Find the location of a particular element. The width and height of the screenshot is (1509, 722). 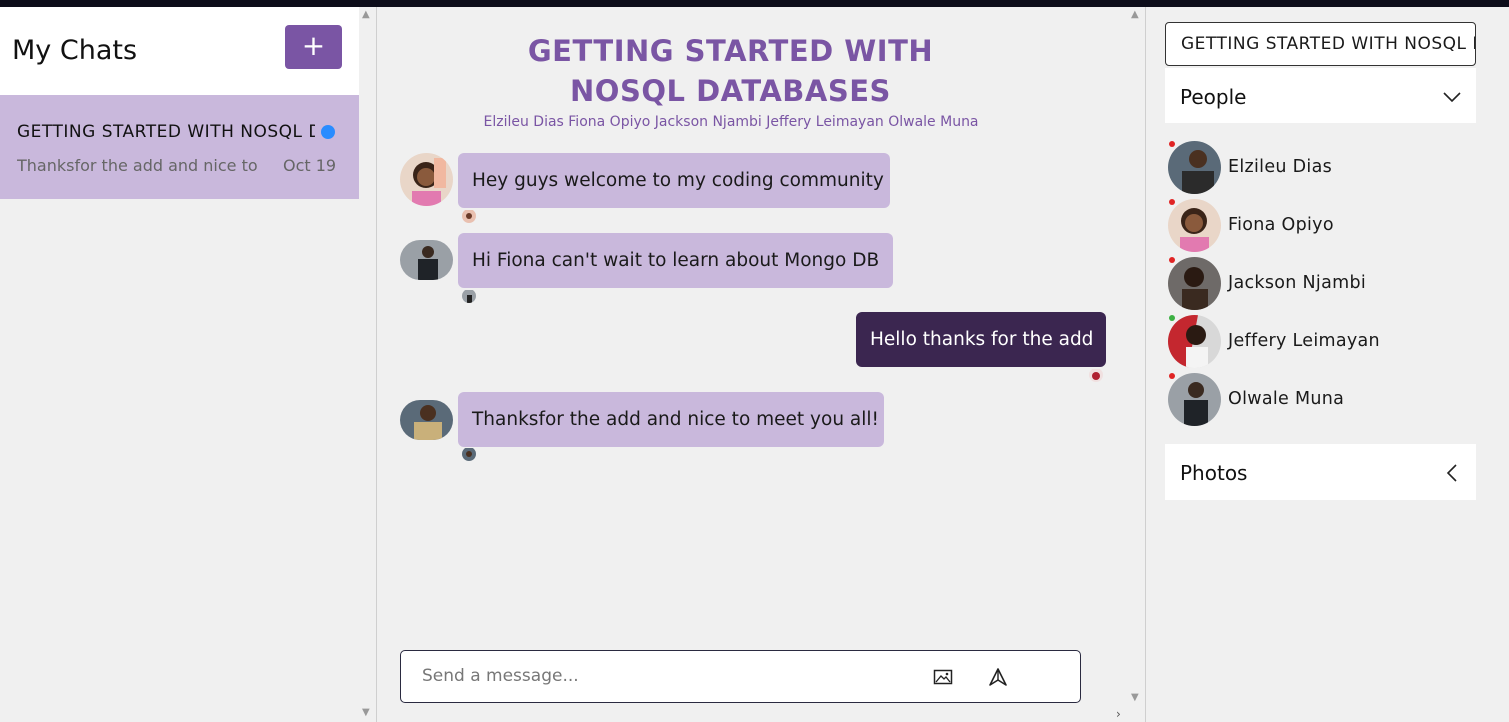

photos-label: Photos is located at coordinates (1214, 473).